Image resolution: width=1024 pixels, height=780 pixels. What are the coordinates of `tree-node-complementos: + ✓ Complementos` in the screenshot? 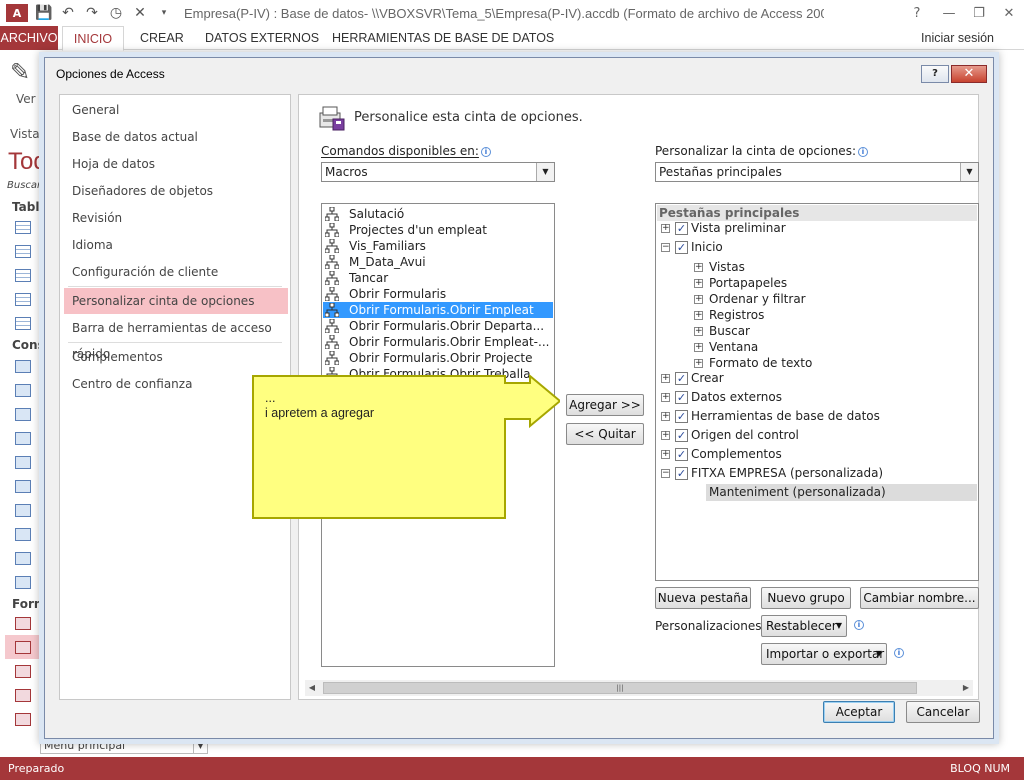 It's located at (816, 454).